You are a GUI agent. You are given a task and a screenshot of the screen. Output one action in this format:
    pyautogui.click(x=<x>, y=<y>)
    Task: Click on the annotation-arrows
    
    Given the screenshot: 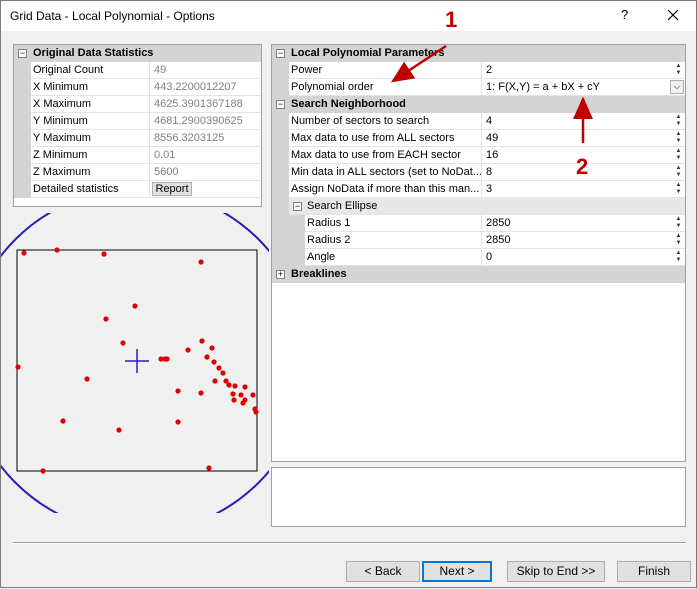 What is the action you would take?
    pyautogui.click(x=491, y=93)
    